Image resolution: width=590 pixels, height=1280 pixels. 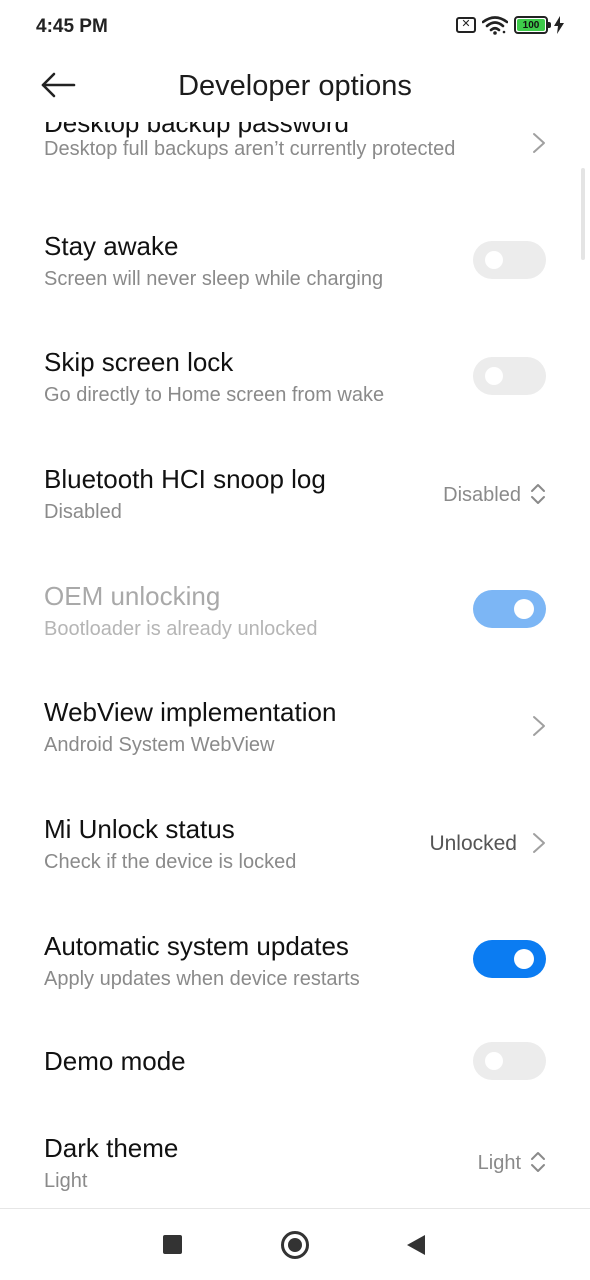 I want to click on stay-awake-toggle, so click(x=509, y=260).